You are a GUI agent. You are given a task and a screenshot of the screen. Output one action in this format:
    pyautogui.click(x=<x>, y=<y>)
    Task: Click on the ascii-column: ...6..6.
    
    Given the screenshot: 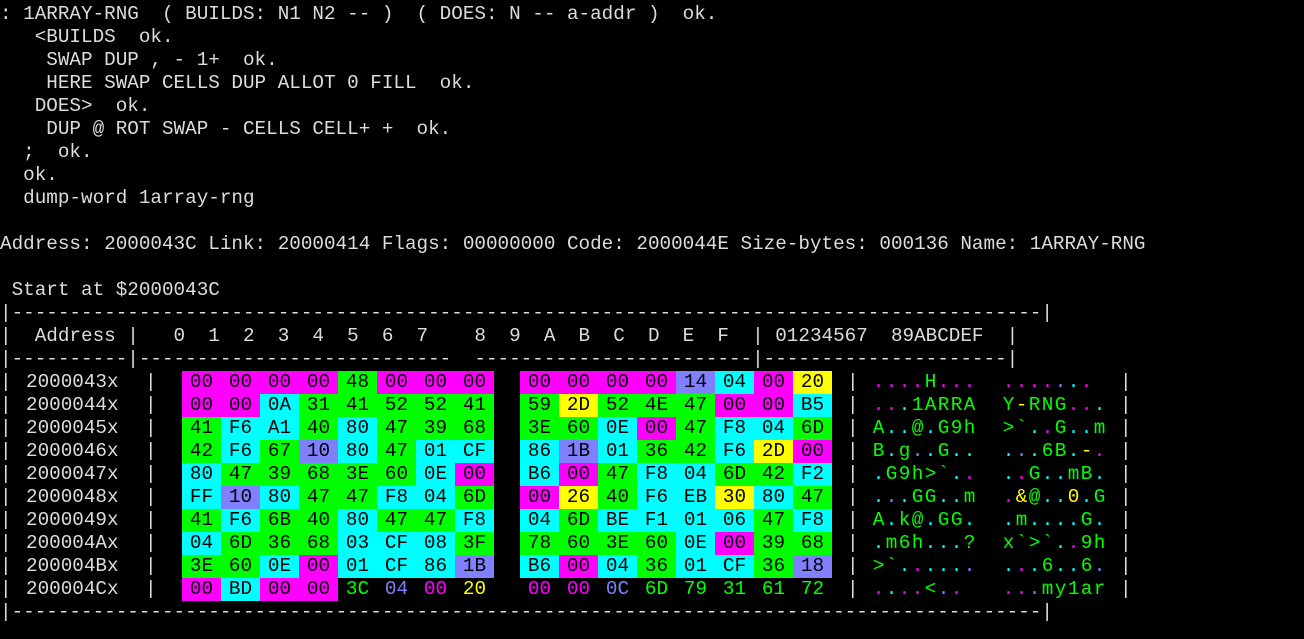 What is the action you would take?
    pyautogui.click(x=1054, y=566)
    